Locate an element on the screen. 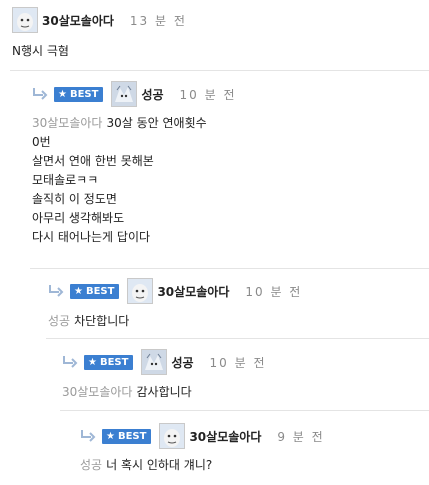 The width and height of the screenshot is (429, 485). comment-line: 성공 너 혹시 인하대 걔니? is located at coordinates (146, 465).